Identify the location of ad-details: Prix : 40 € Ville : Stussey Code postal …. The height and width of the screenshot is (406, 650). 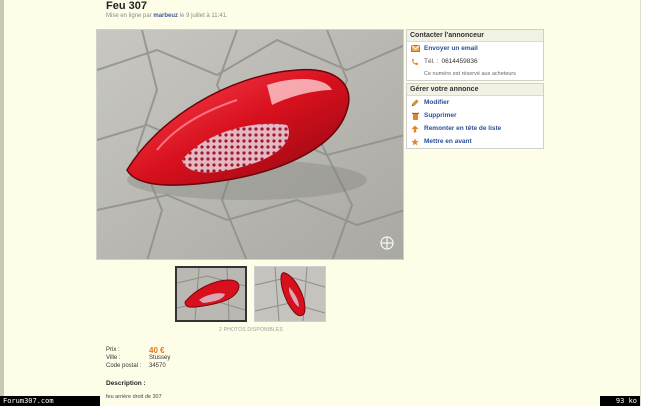
(138, 358).